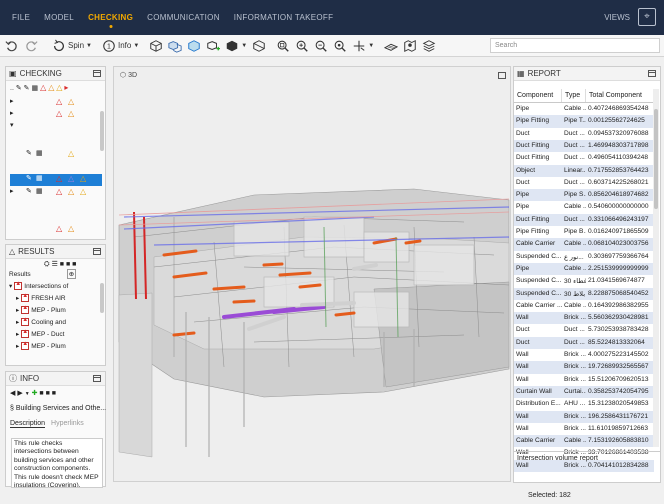 The height and width of the screenshot is (504, 664). Describe the element at coordinates (57, 286) in the screenshot. I see `tree-item: ▾Intersections of` at that location.